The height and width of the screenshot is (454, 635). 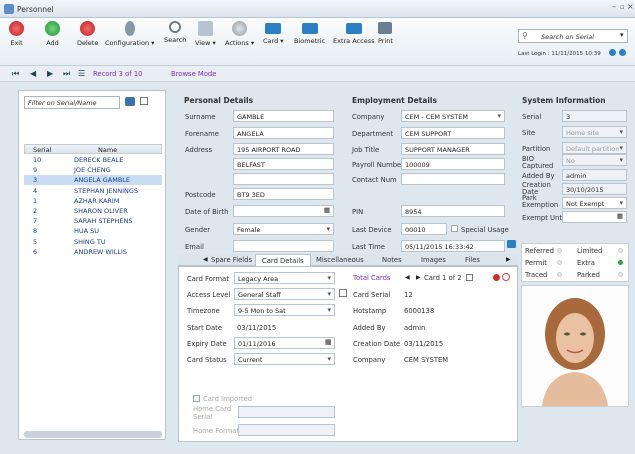 What do you see at coordinates (87, 34) in the screenshot?
I see `delete-button: Delete` at bounding box center [87, 34].